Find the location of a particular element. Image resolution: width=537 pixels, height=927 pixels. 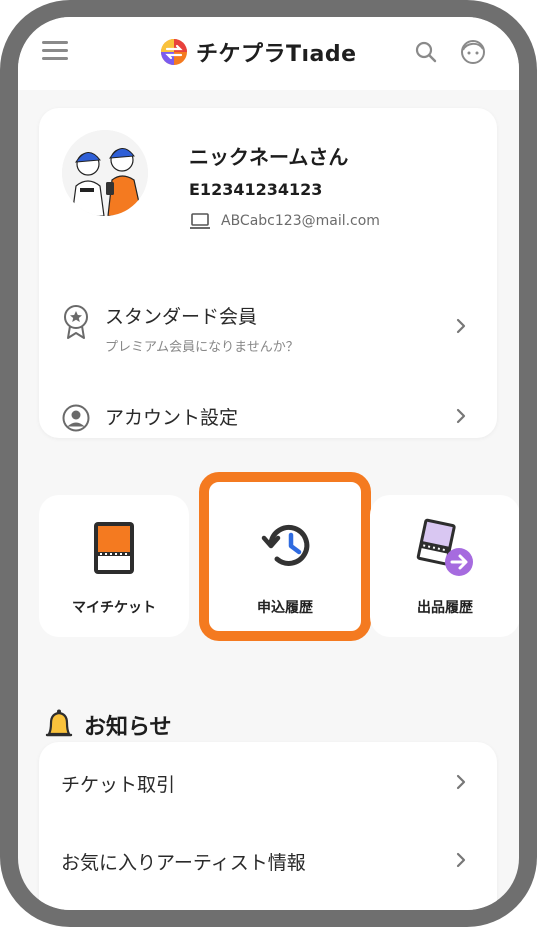

app-logo: チケプラTıade is located at coordinates (258, 52).